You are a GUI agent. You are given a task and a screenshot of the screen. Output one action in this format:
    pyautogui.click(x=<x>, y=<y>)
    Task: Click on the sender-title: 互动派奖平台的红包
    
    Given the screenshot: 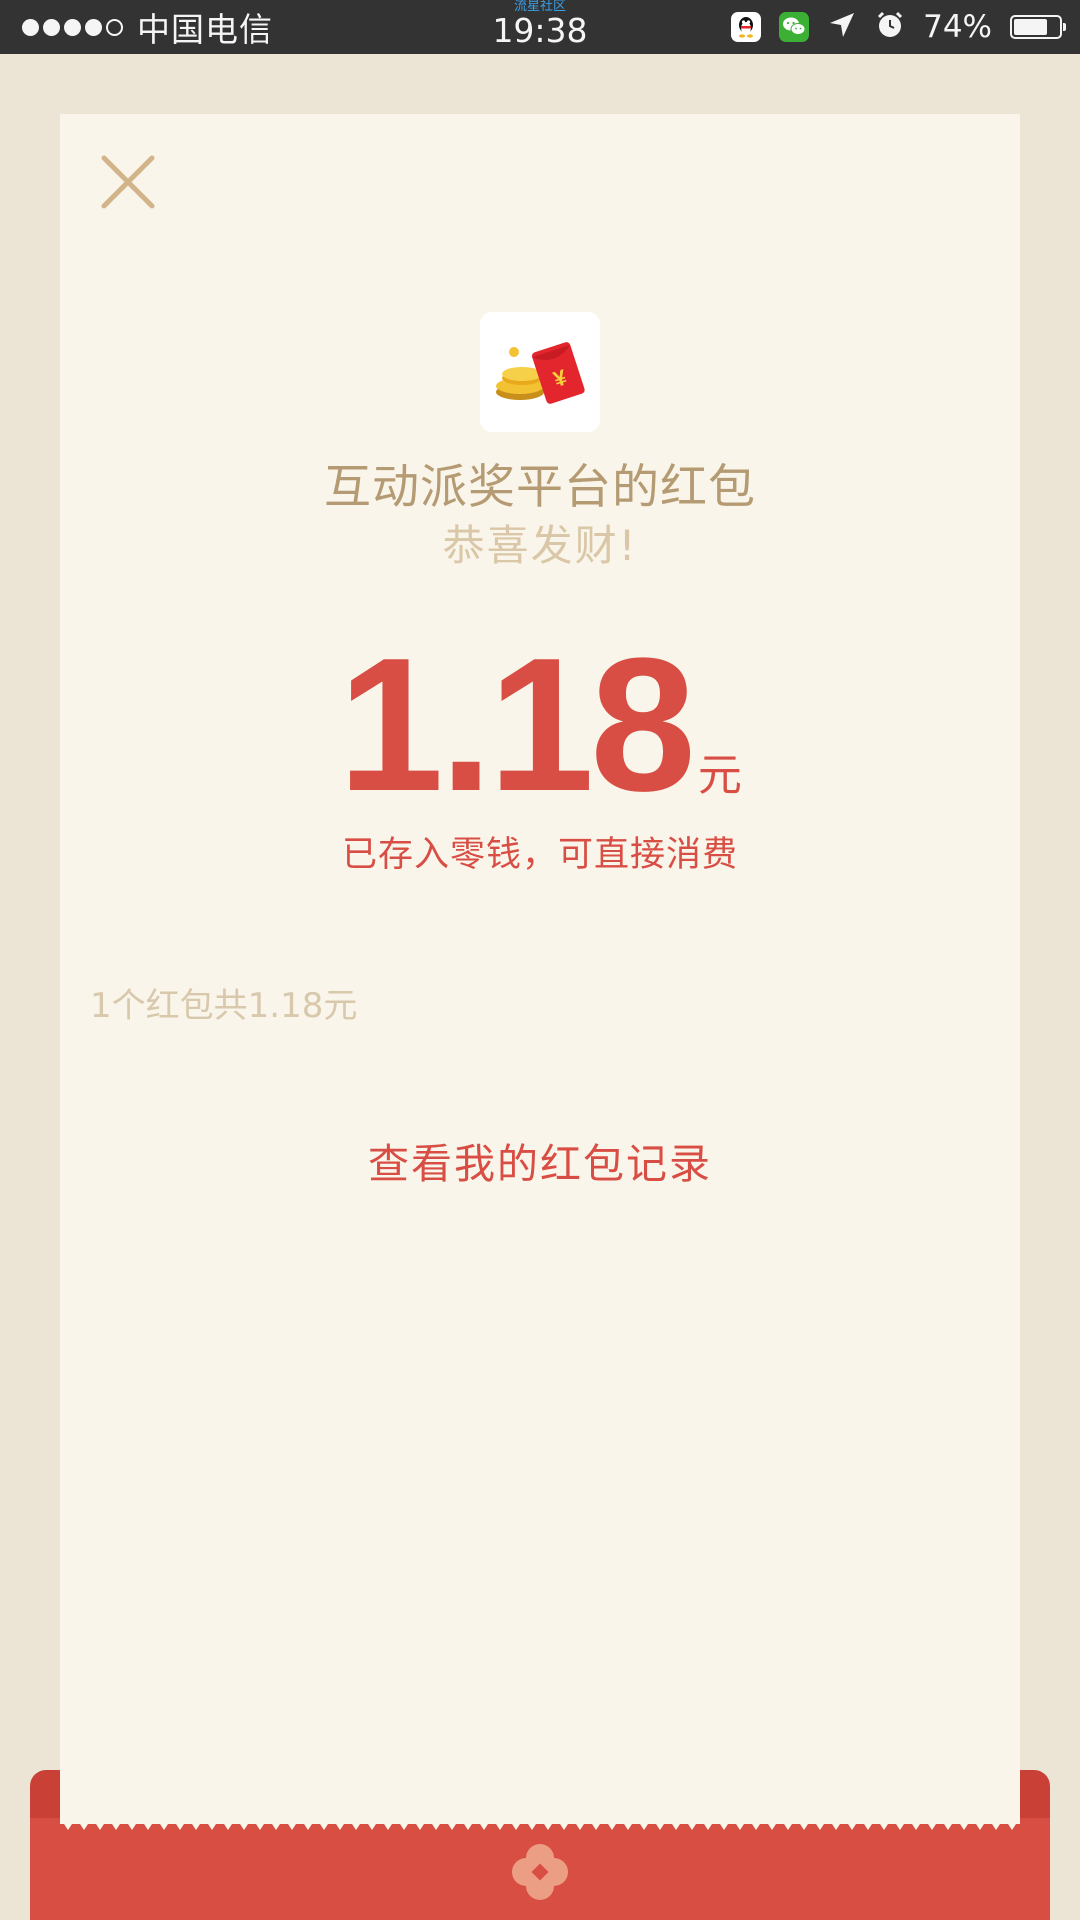 What is the action you would take?
    pyautogui.click(x=540, y=487)
    